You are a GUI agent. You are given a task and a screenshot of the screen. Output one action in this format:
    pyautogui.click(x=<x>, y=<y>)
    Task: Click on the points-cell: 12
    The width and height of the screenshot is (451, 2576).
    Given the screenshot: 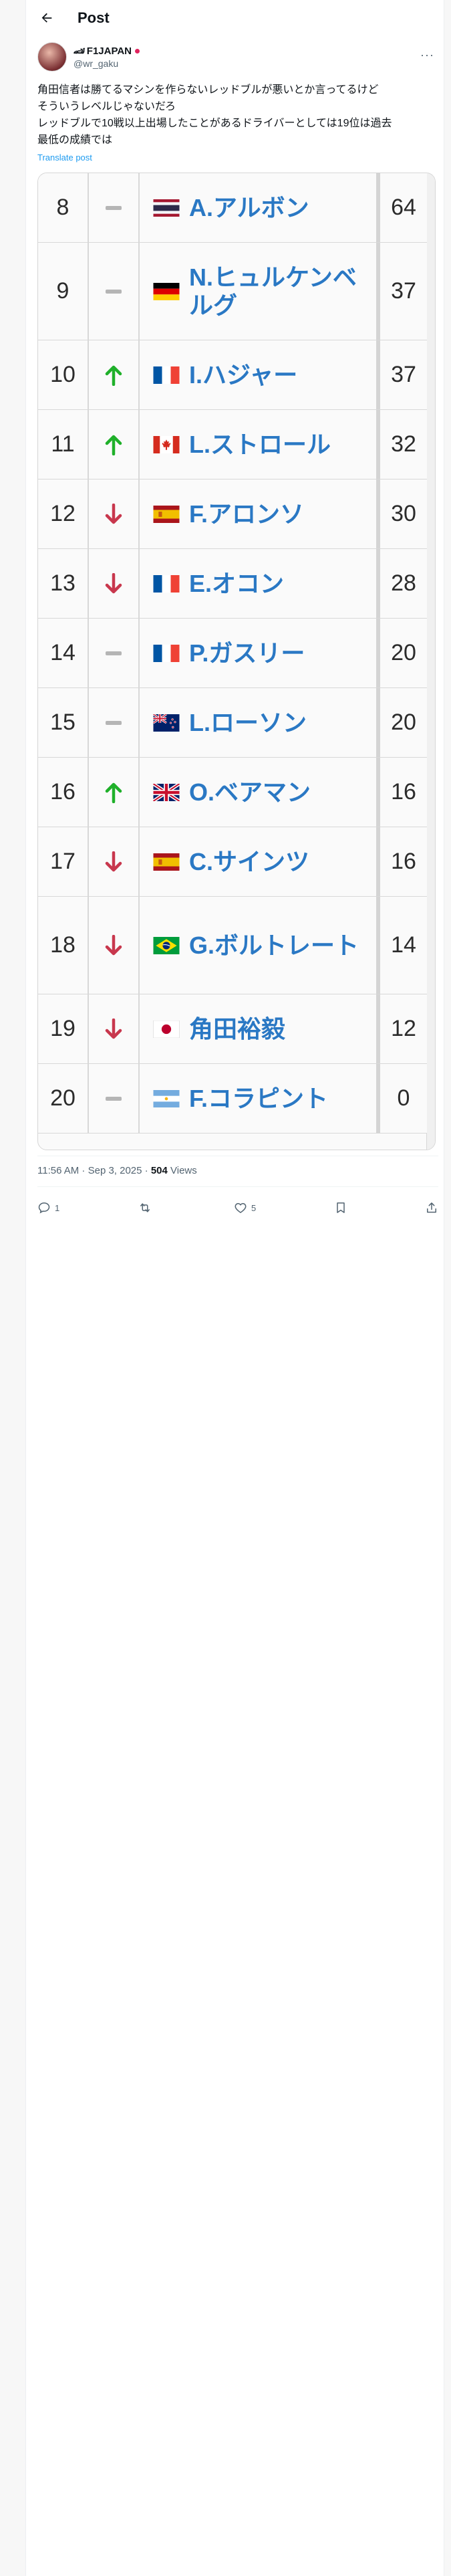 What is the action you would take?
    pyautogui.click(x=403, y=1028)
    